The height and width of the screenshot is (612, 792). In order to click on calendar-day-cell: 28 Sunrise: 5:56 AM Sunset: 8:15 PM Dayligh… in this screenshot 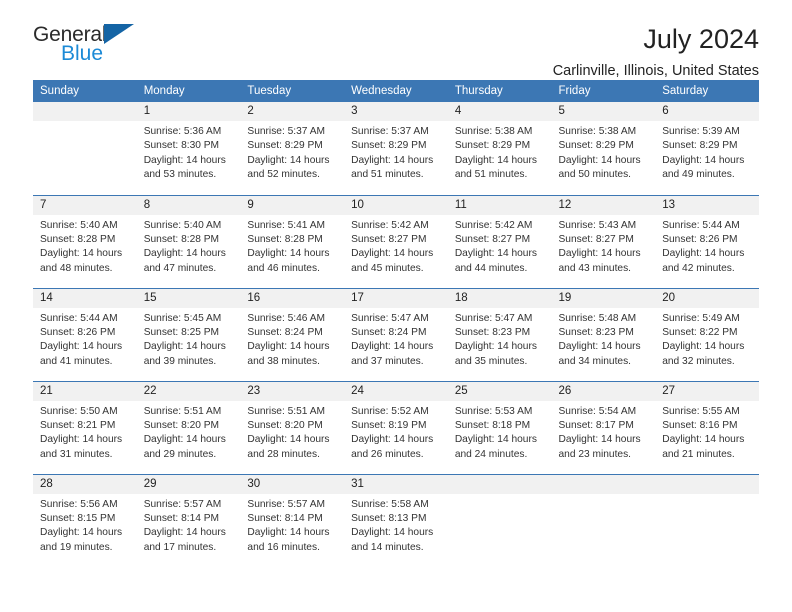, I will do `click(85, 520)`.